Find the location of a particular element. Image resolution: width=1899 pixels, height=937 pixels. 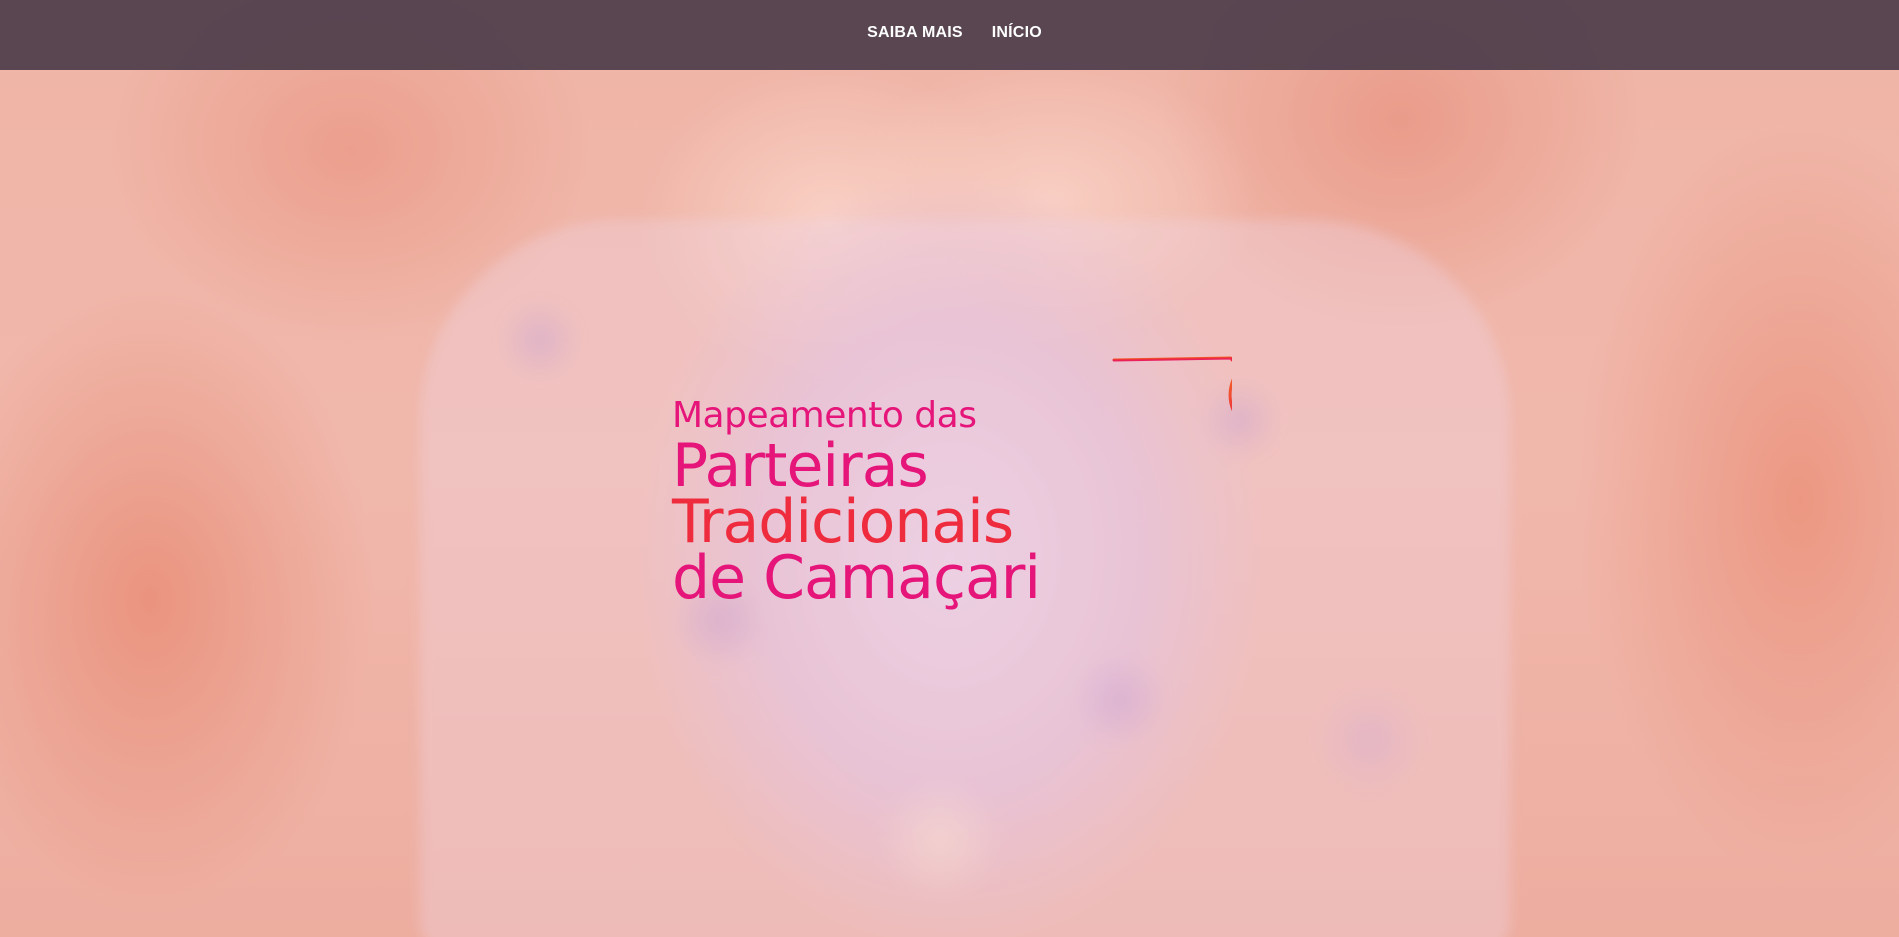

hummingbird-icon is located at coordinates (1172, 383).